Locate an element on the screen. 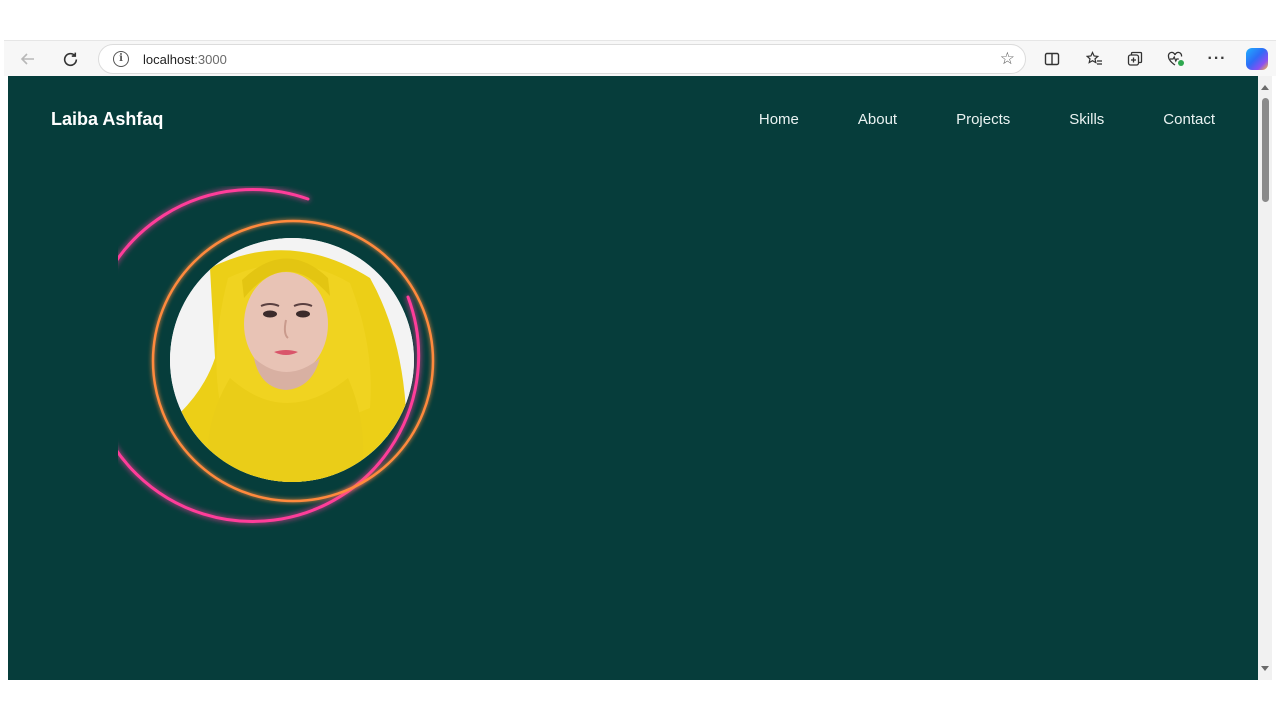 The image size is (1280, 720). browser-essentials-icon is located at coordinates (1175, 58).